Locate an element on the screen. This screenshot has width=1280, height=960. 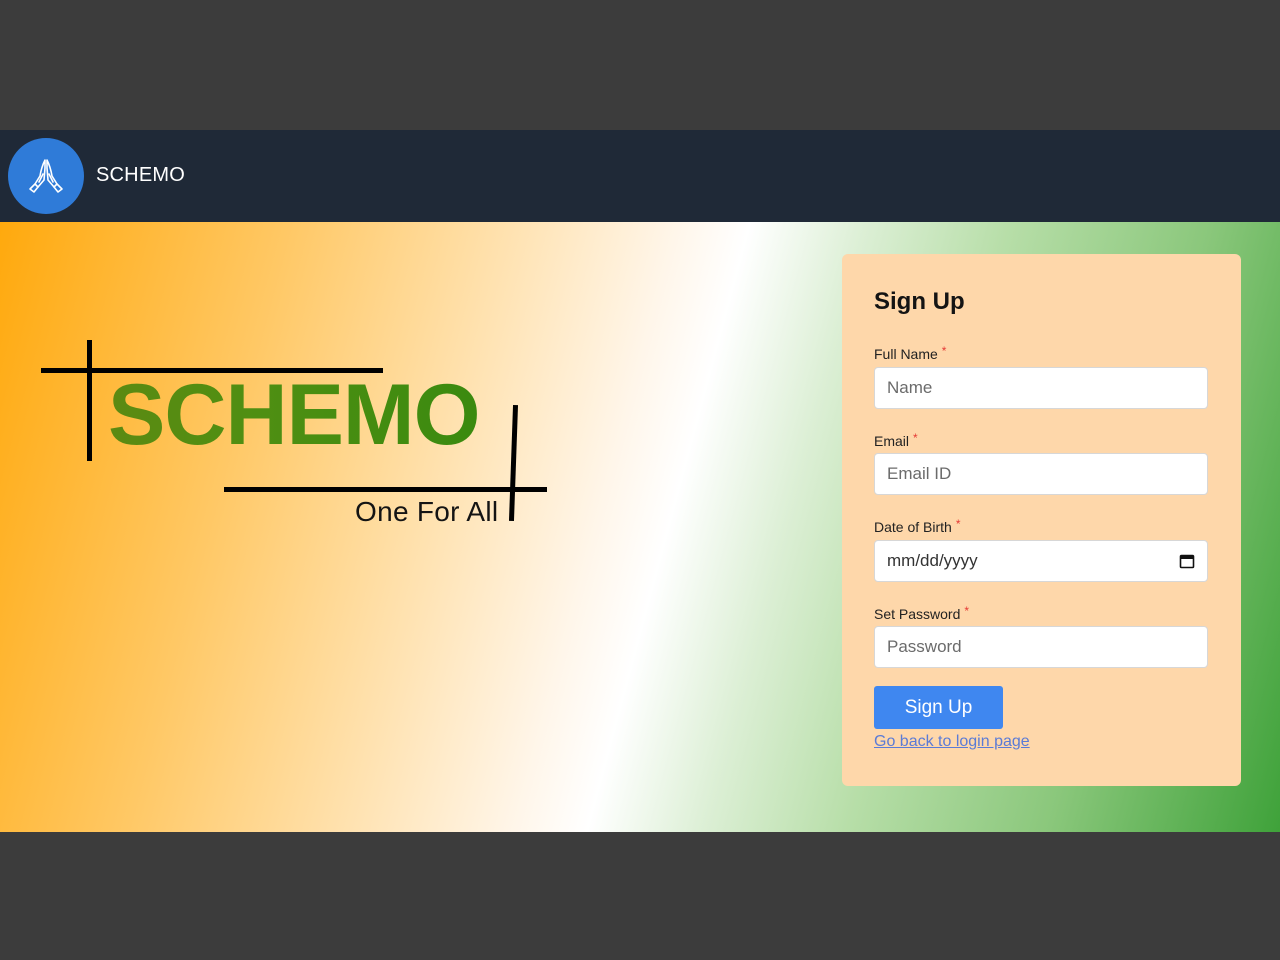
calendar-icon is located at coordinates (1187, 561).